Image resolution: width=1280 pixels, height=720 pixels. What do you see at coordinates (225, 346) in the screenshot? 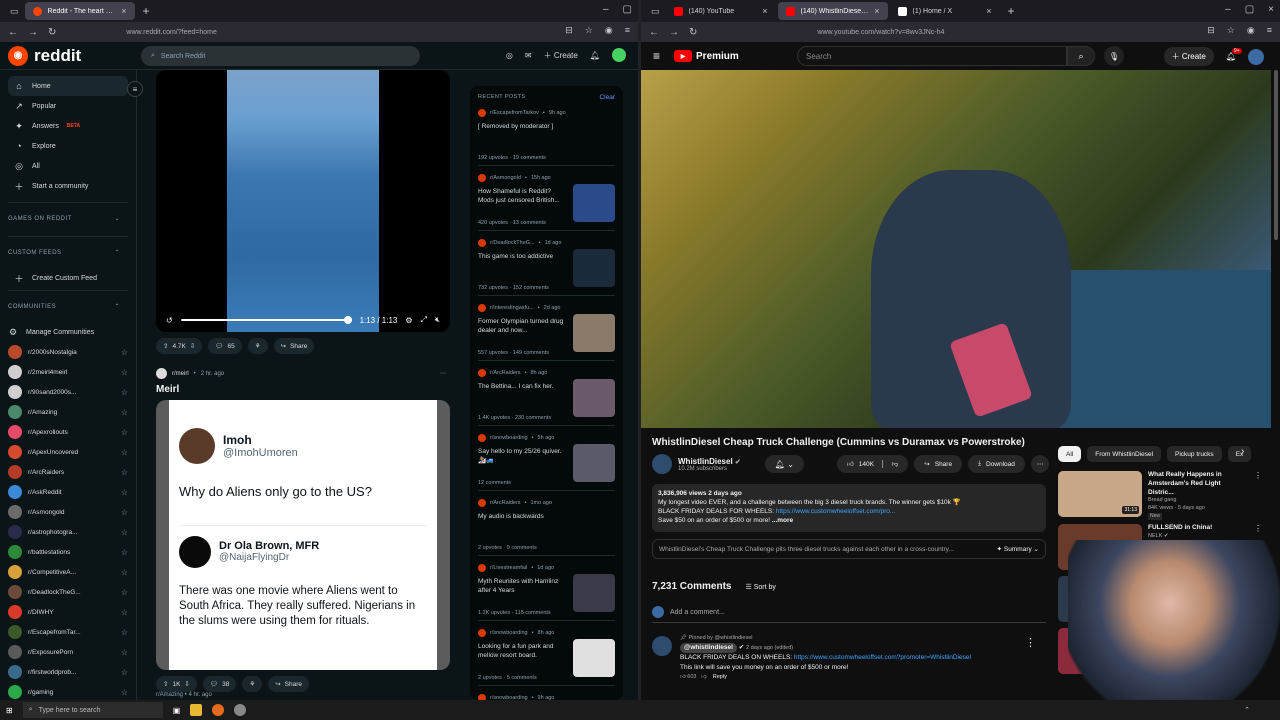
I see `comments-button: 💬︎ 65` at bounding box center [225, 346].